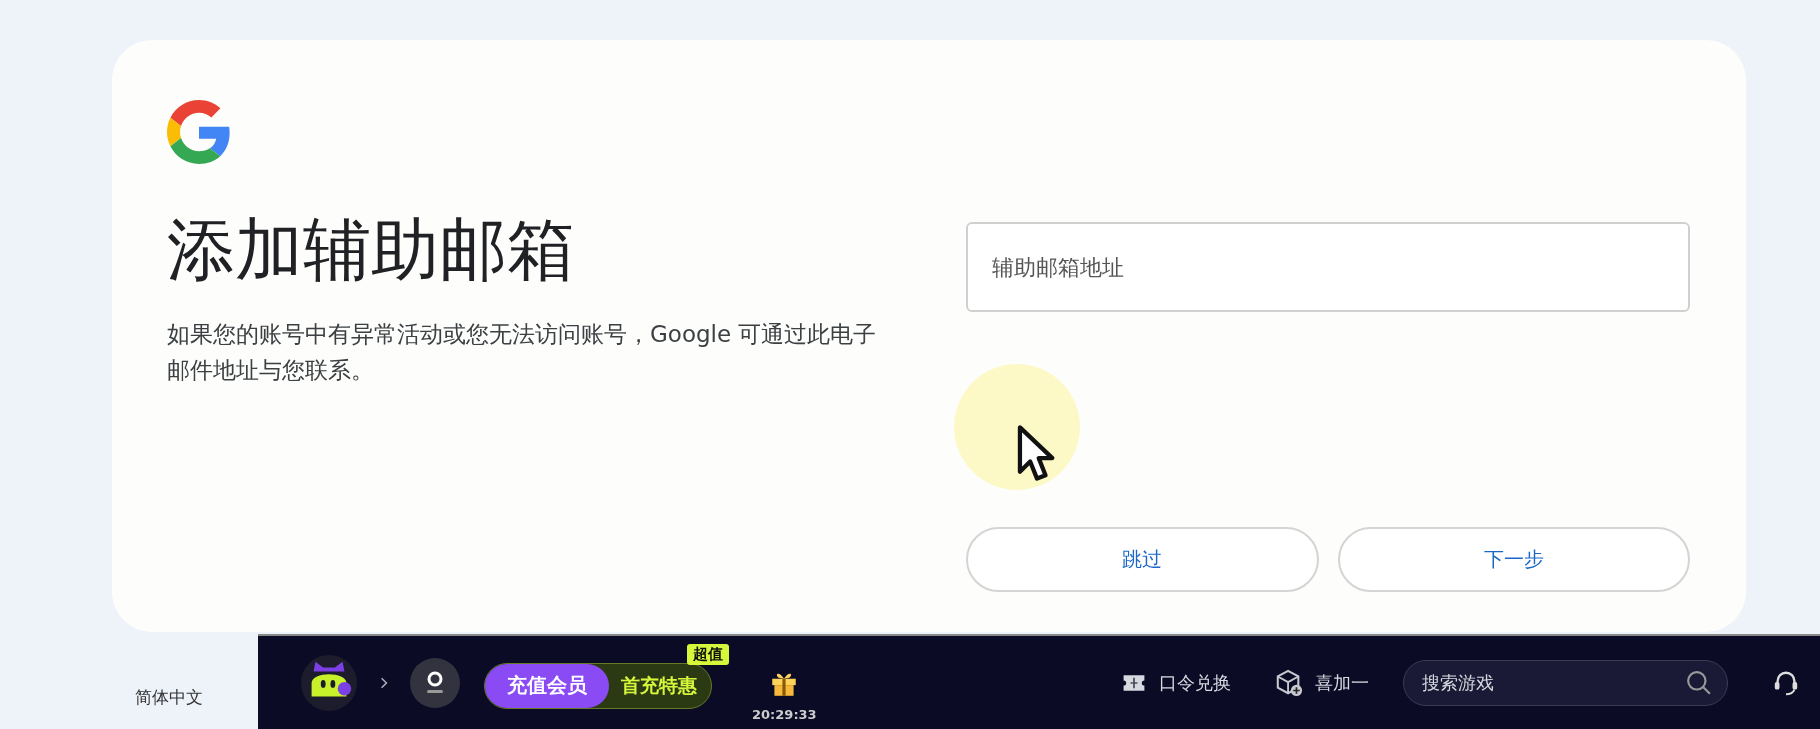 The image size is (1820, 729). What do you see at coordinates (1289, 682) in the screenshot?
I see `cube-plus-icon` at bounding box center [1289, 682].